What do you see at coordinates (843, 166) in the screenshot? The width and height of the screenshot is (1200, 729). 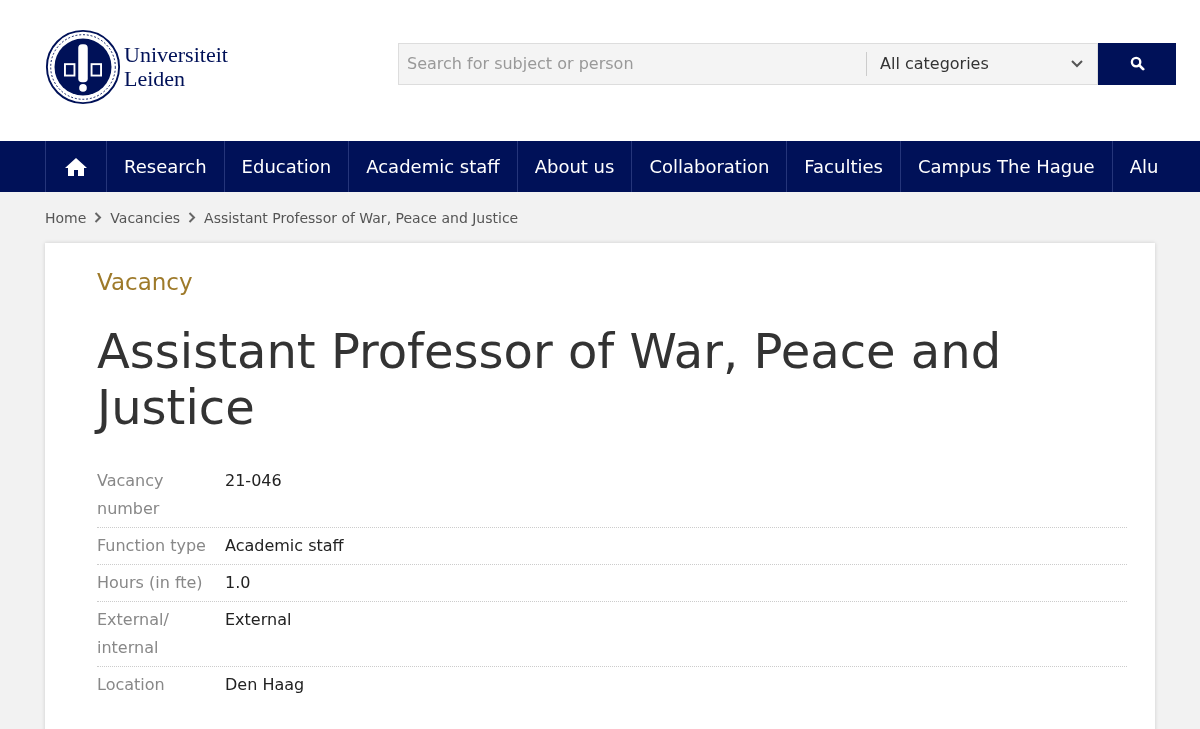 I see `nav-link: Faculties` at bounding box center [843, 166].